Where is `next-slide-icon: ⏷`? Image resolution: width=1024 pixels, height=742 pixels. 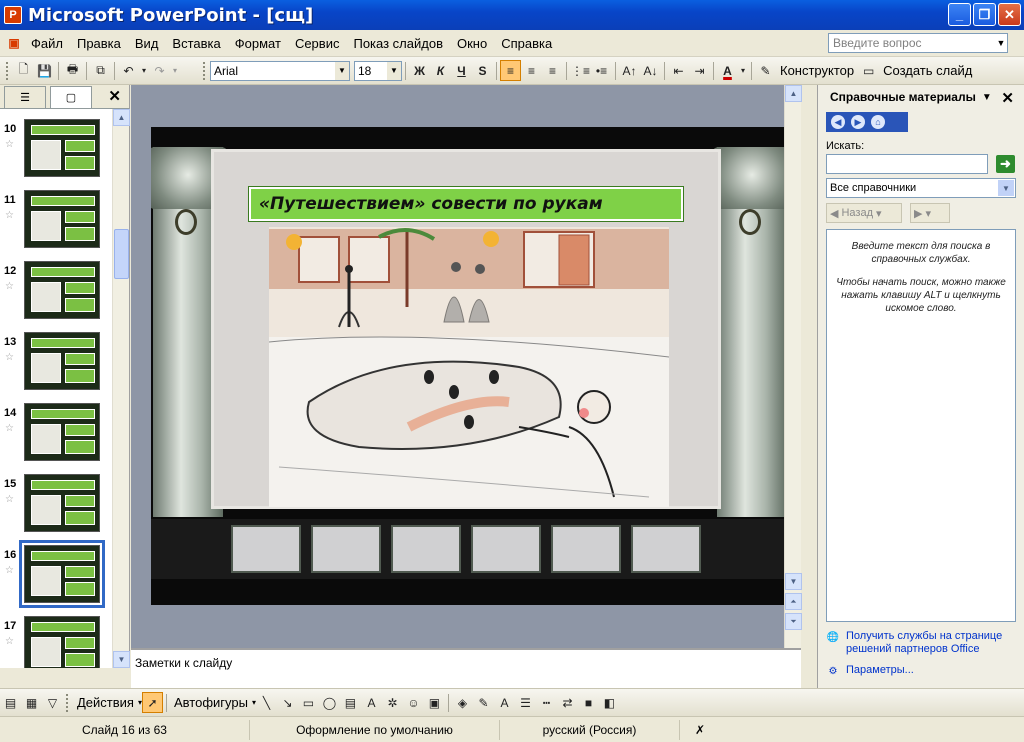
next-slide-icon: ⏷ is located at coordinates (793, 621).